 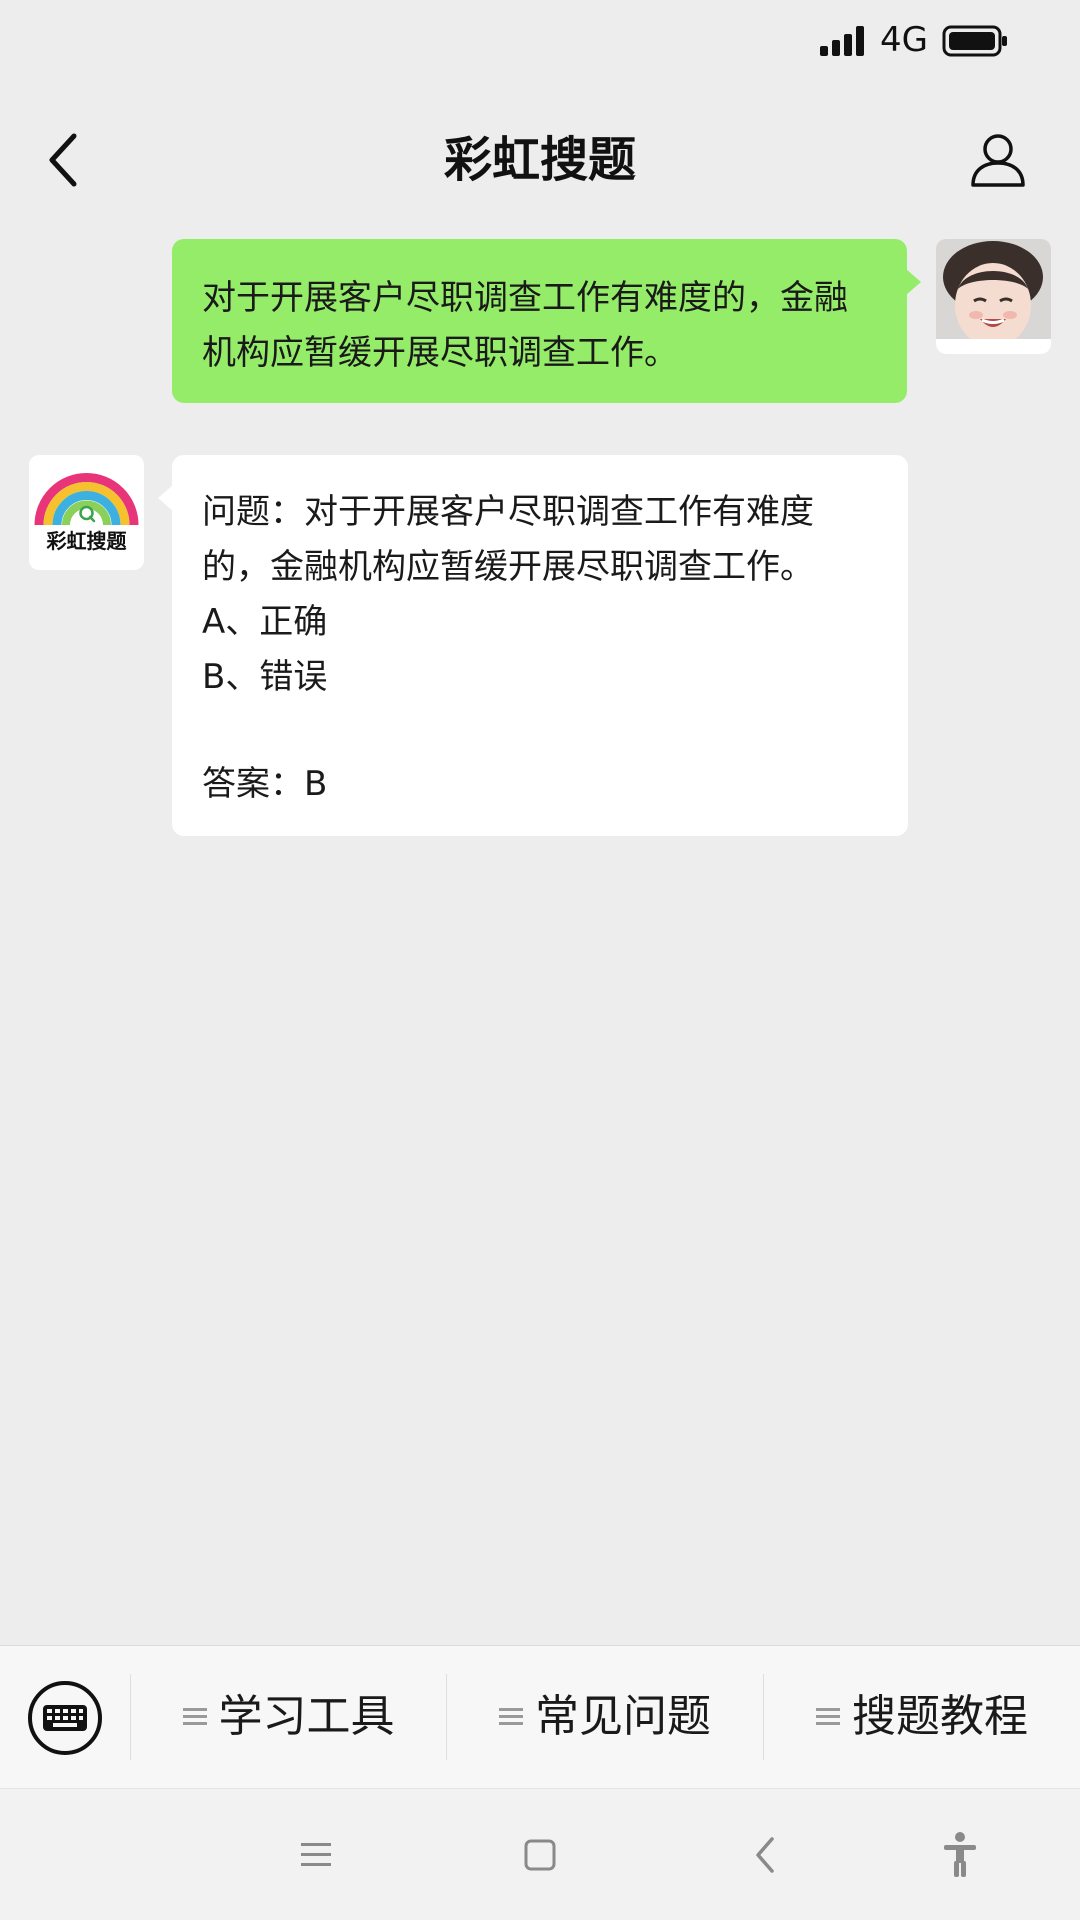 I want to click on menu-item-label: 搜题教程, so click(x=940, y=1716).